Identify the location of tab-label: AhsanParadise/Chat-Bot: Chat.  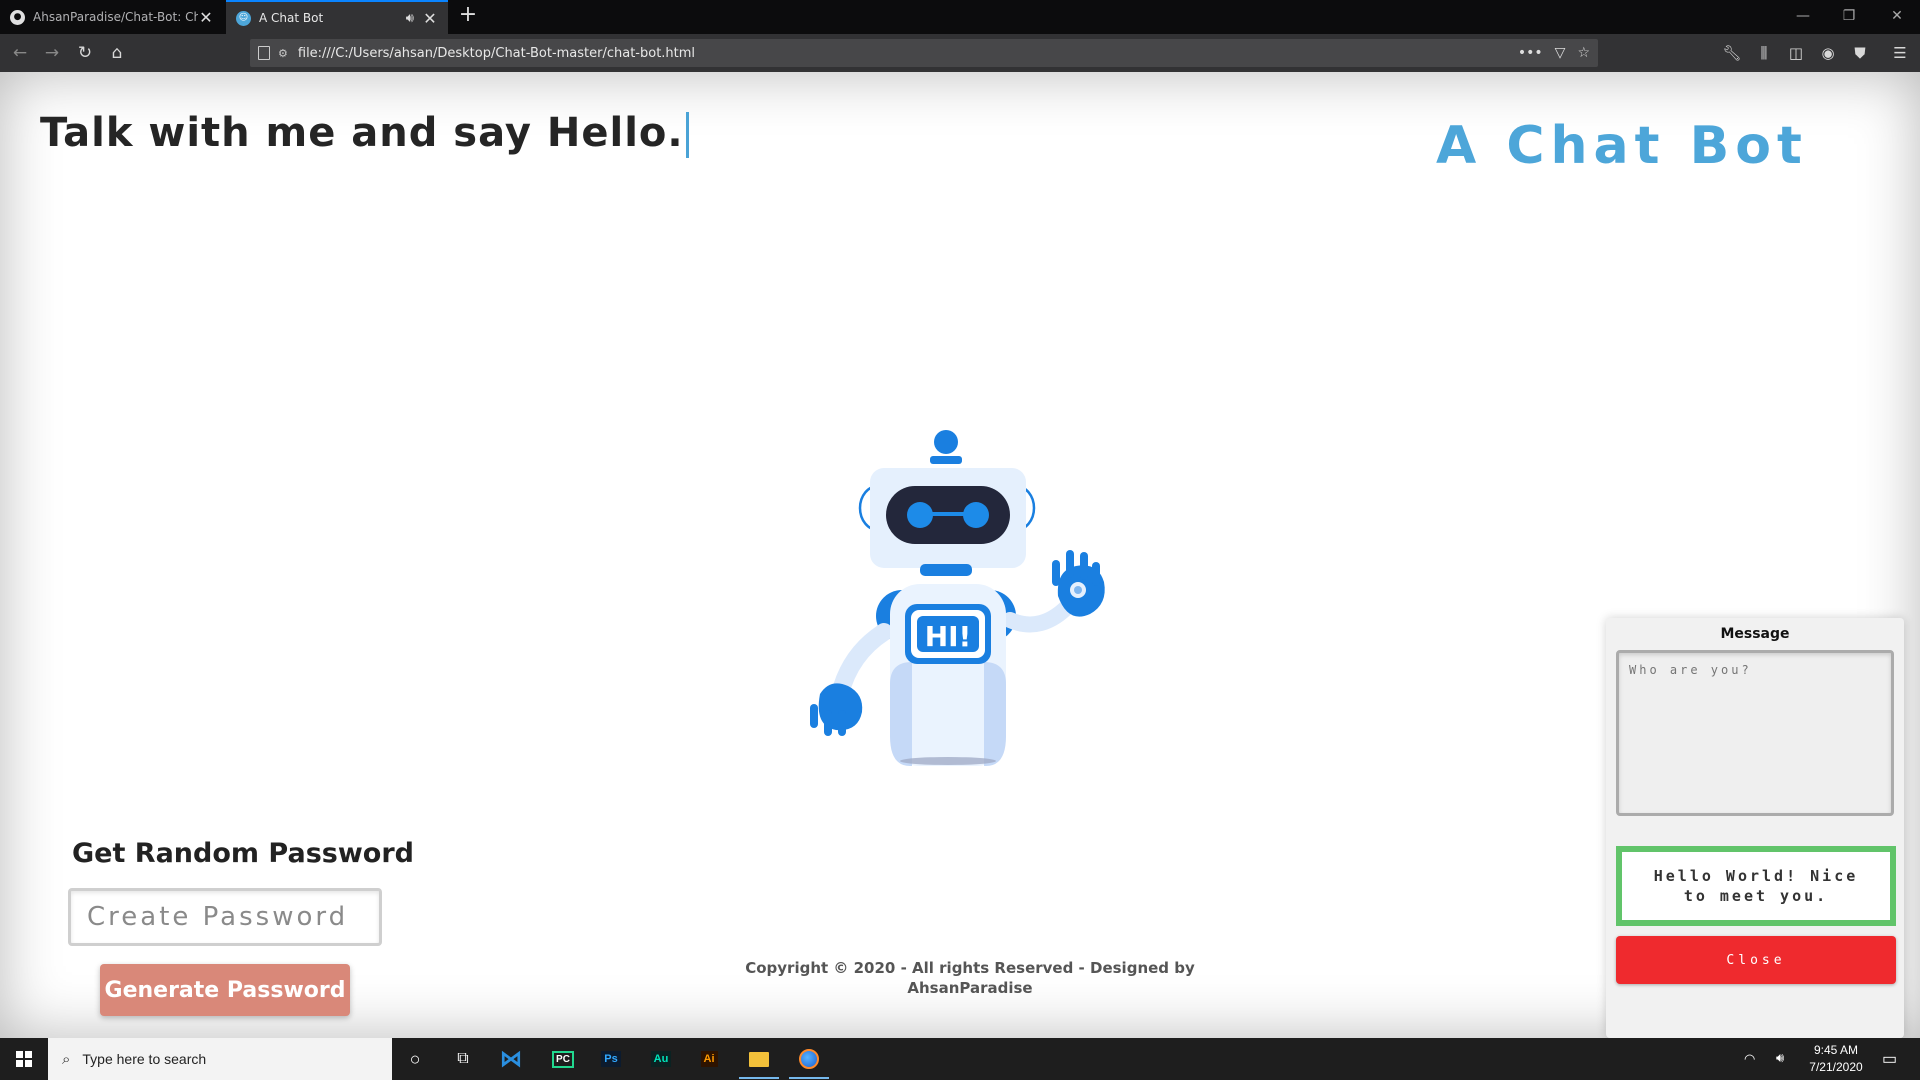
(115, 17).